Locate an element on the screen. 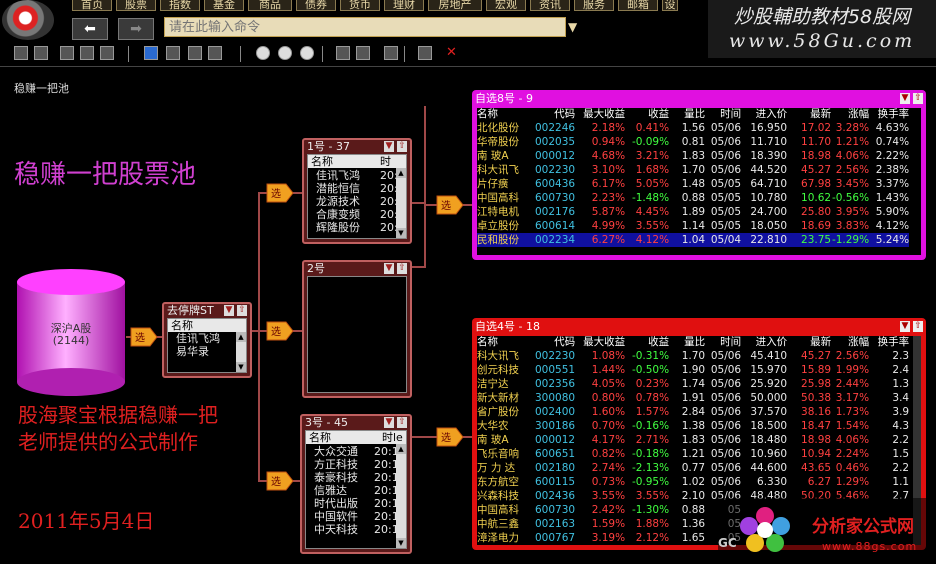 The image size is (936, 564). stop-icon is located at coordinates (307, 53).